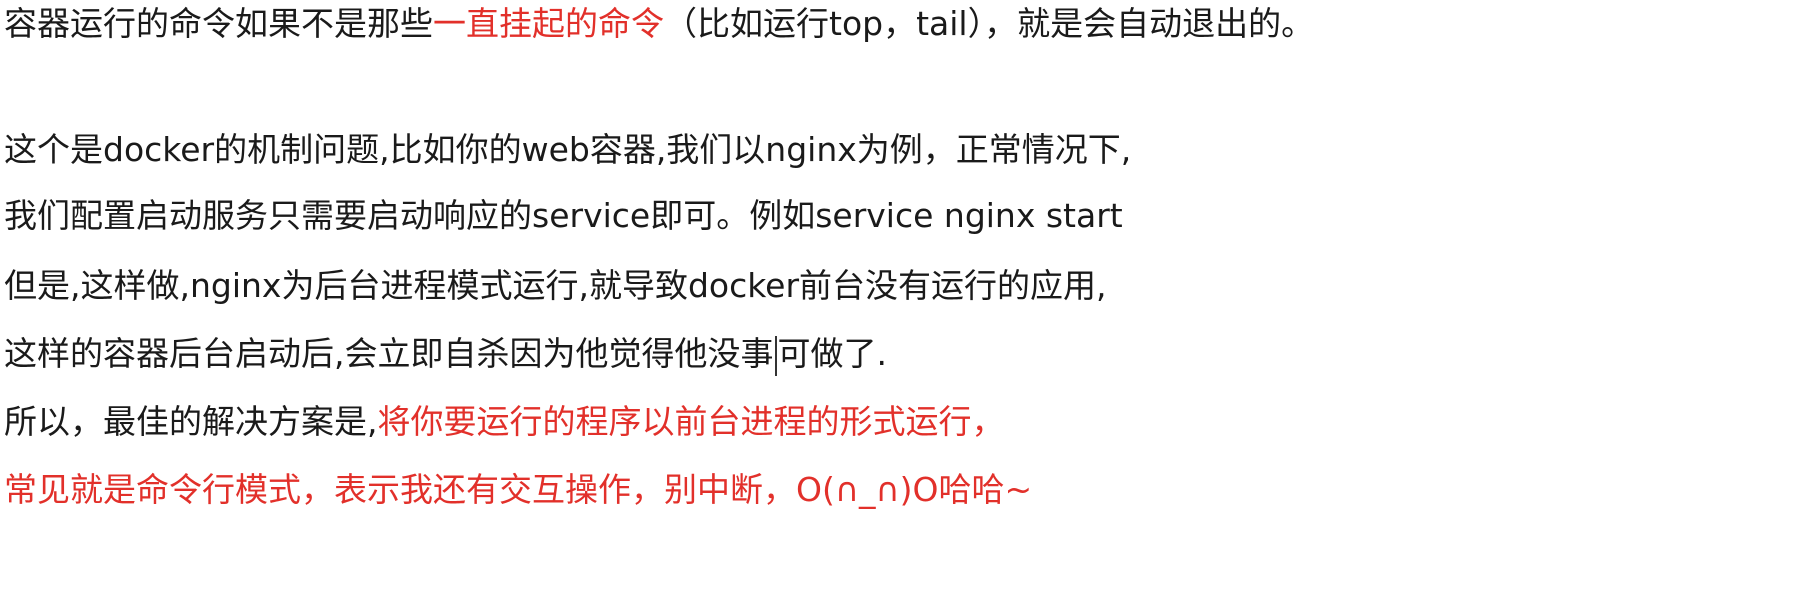 This screenshot has width=1800, height=596. I want to click on line-6-highlight: 将你要运行的程序以前台进程的形式运行，, so click(691, 421).